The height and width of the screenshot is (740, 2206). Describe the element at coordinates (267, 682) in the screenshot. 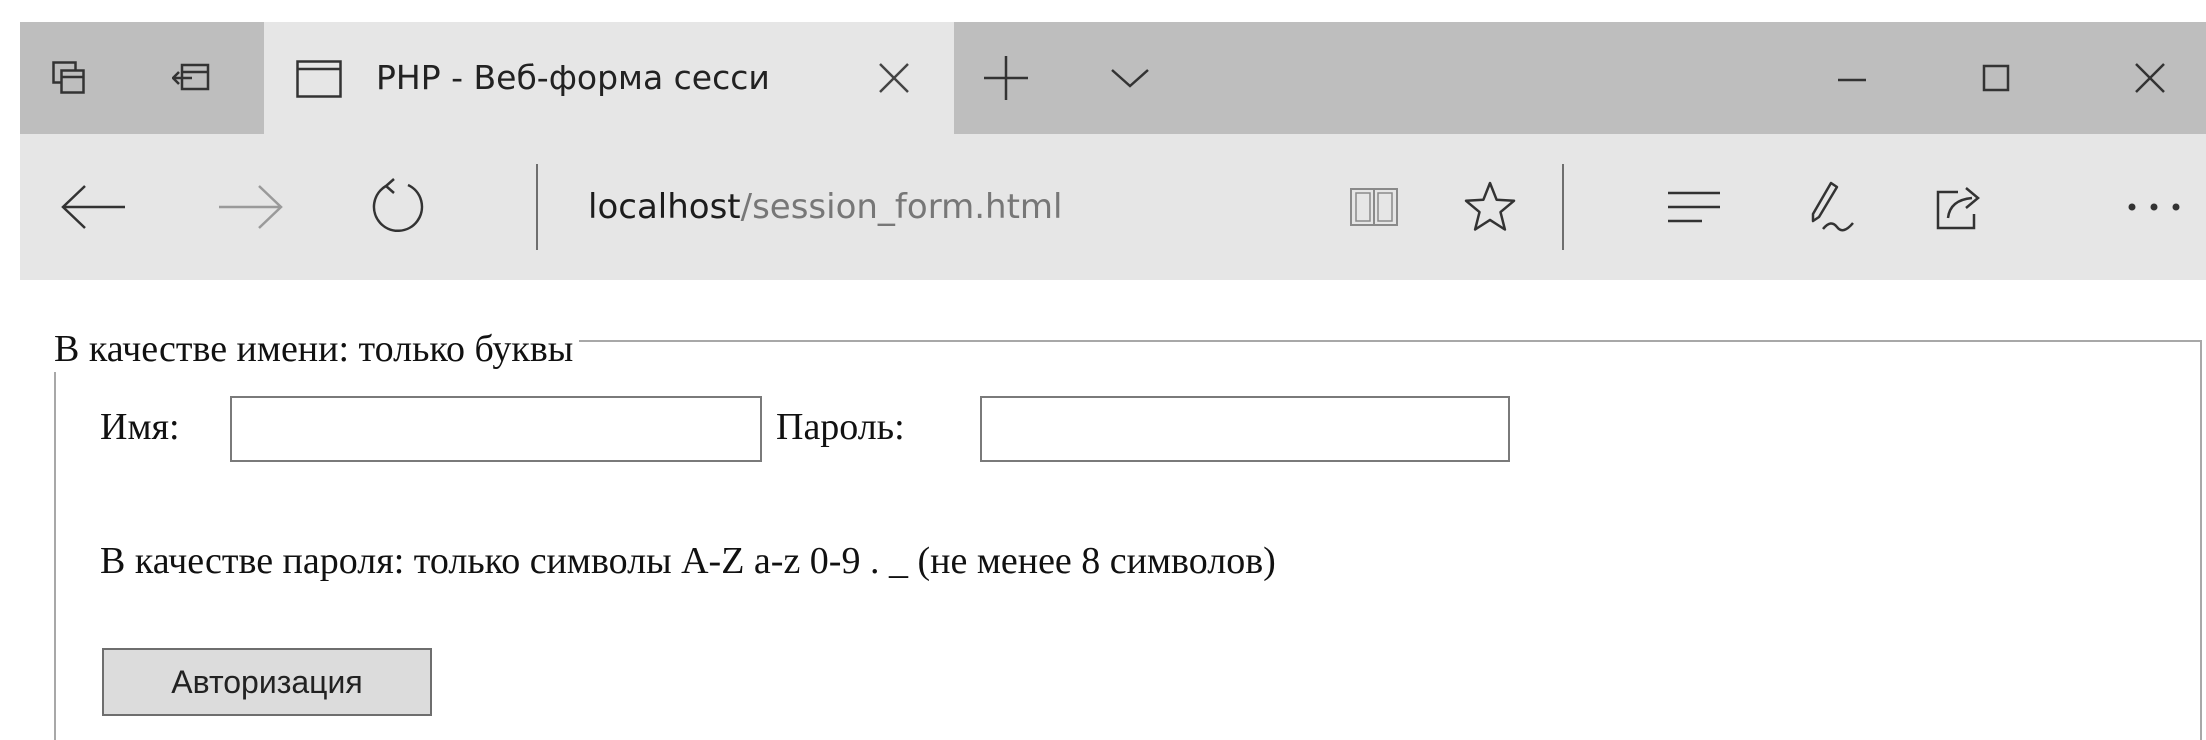

I see `login-button: Авторизация` at that location.